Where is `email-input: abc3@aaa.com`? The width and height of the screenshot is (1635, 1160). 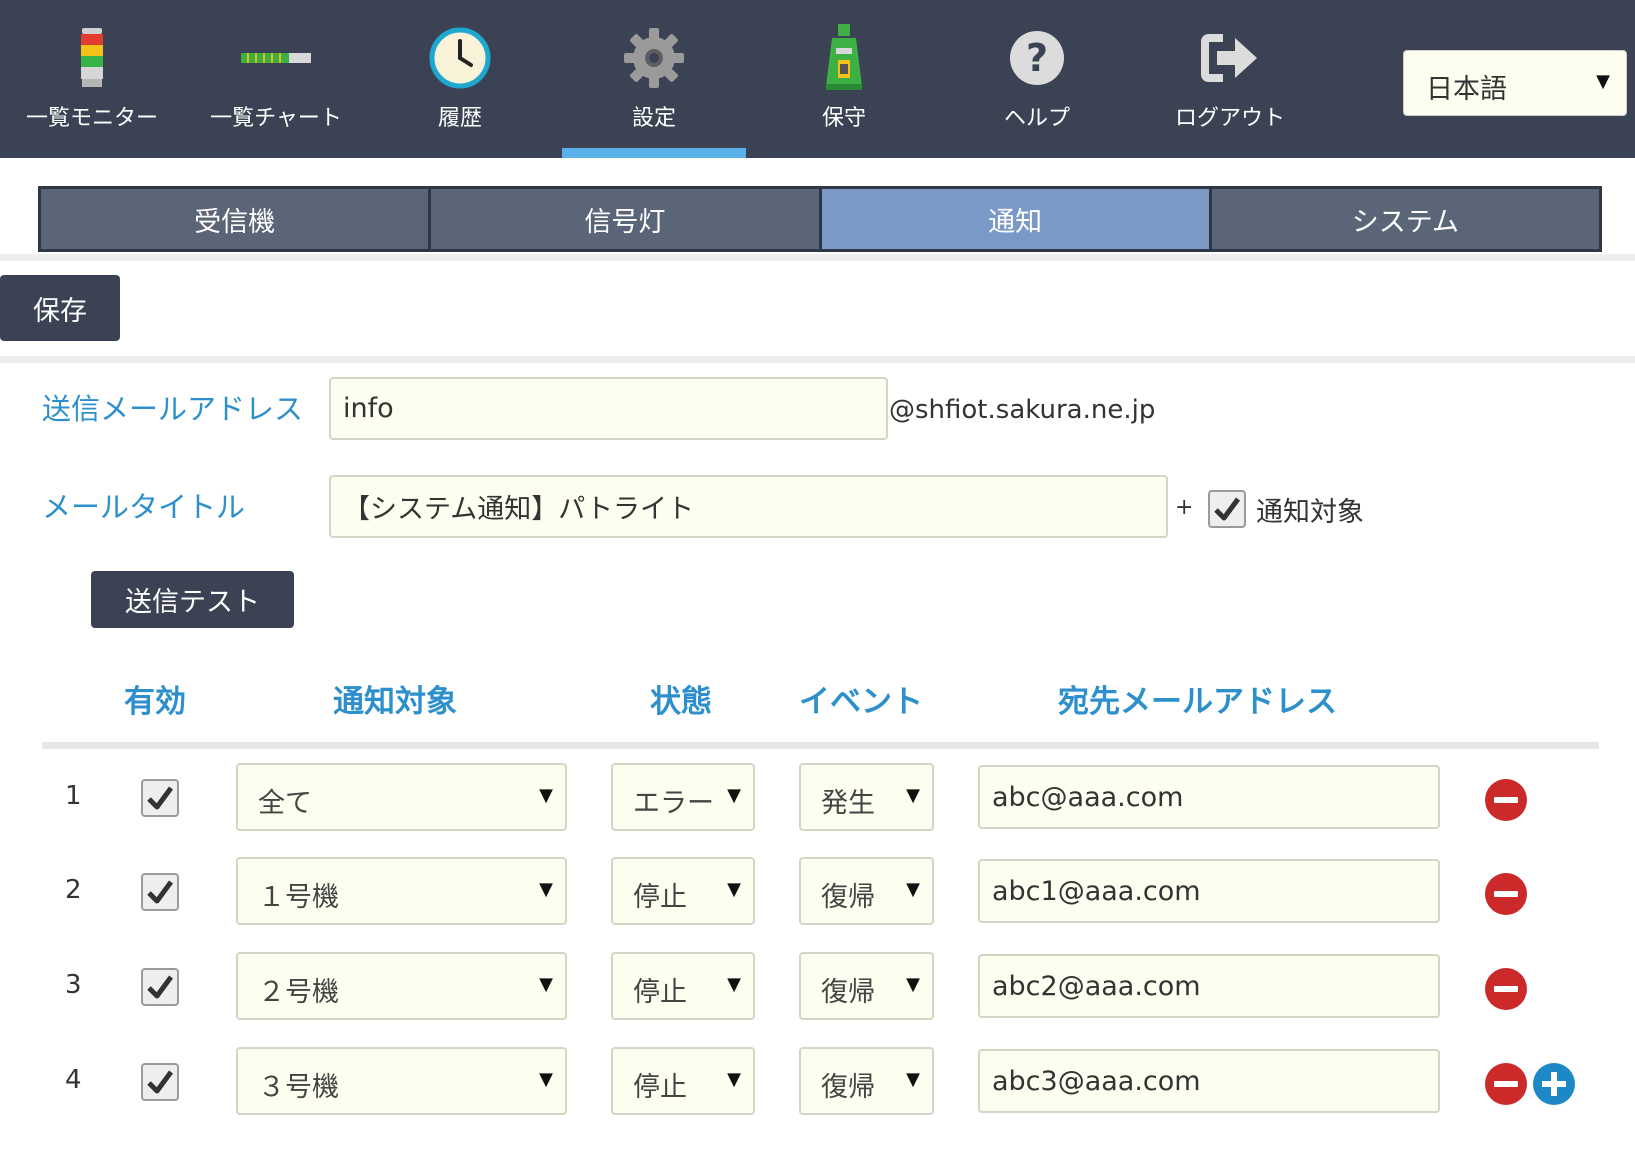 email-input: abc3@aaa.com is located at coordinates (1209, 1081).